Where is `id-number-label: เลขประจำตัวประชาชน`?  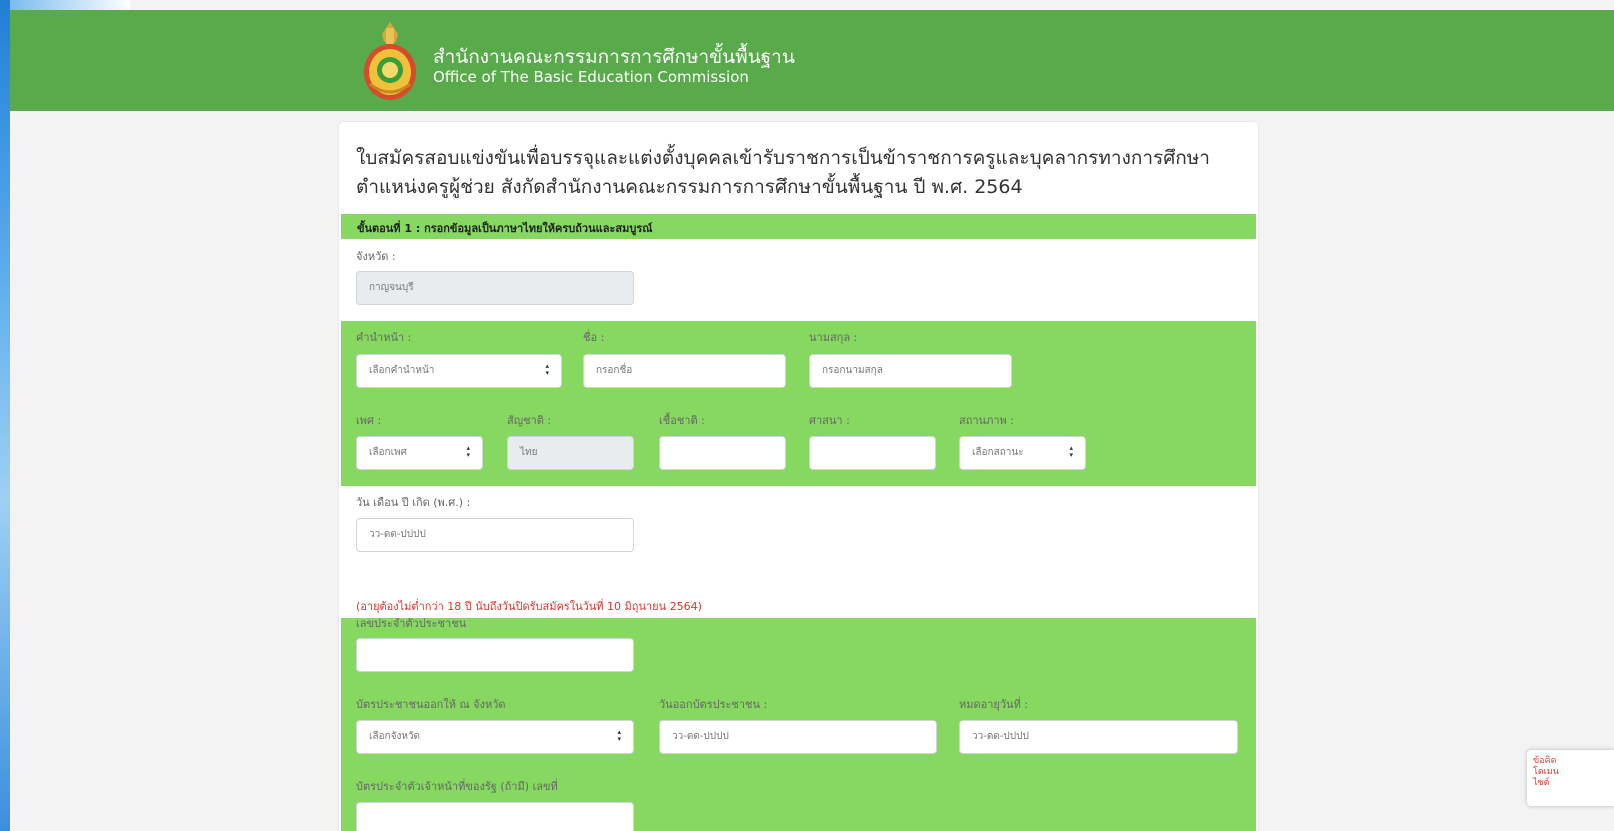
id-number-label: เลขประจำตัวประชาชน is located at coordinates (411, 623).